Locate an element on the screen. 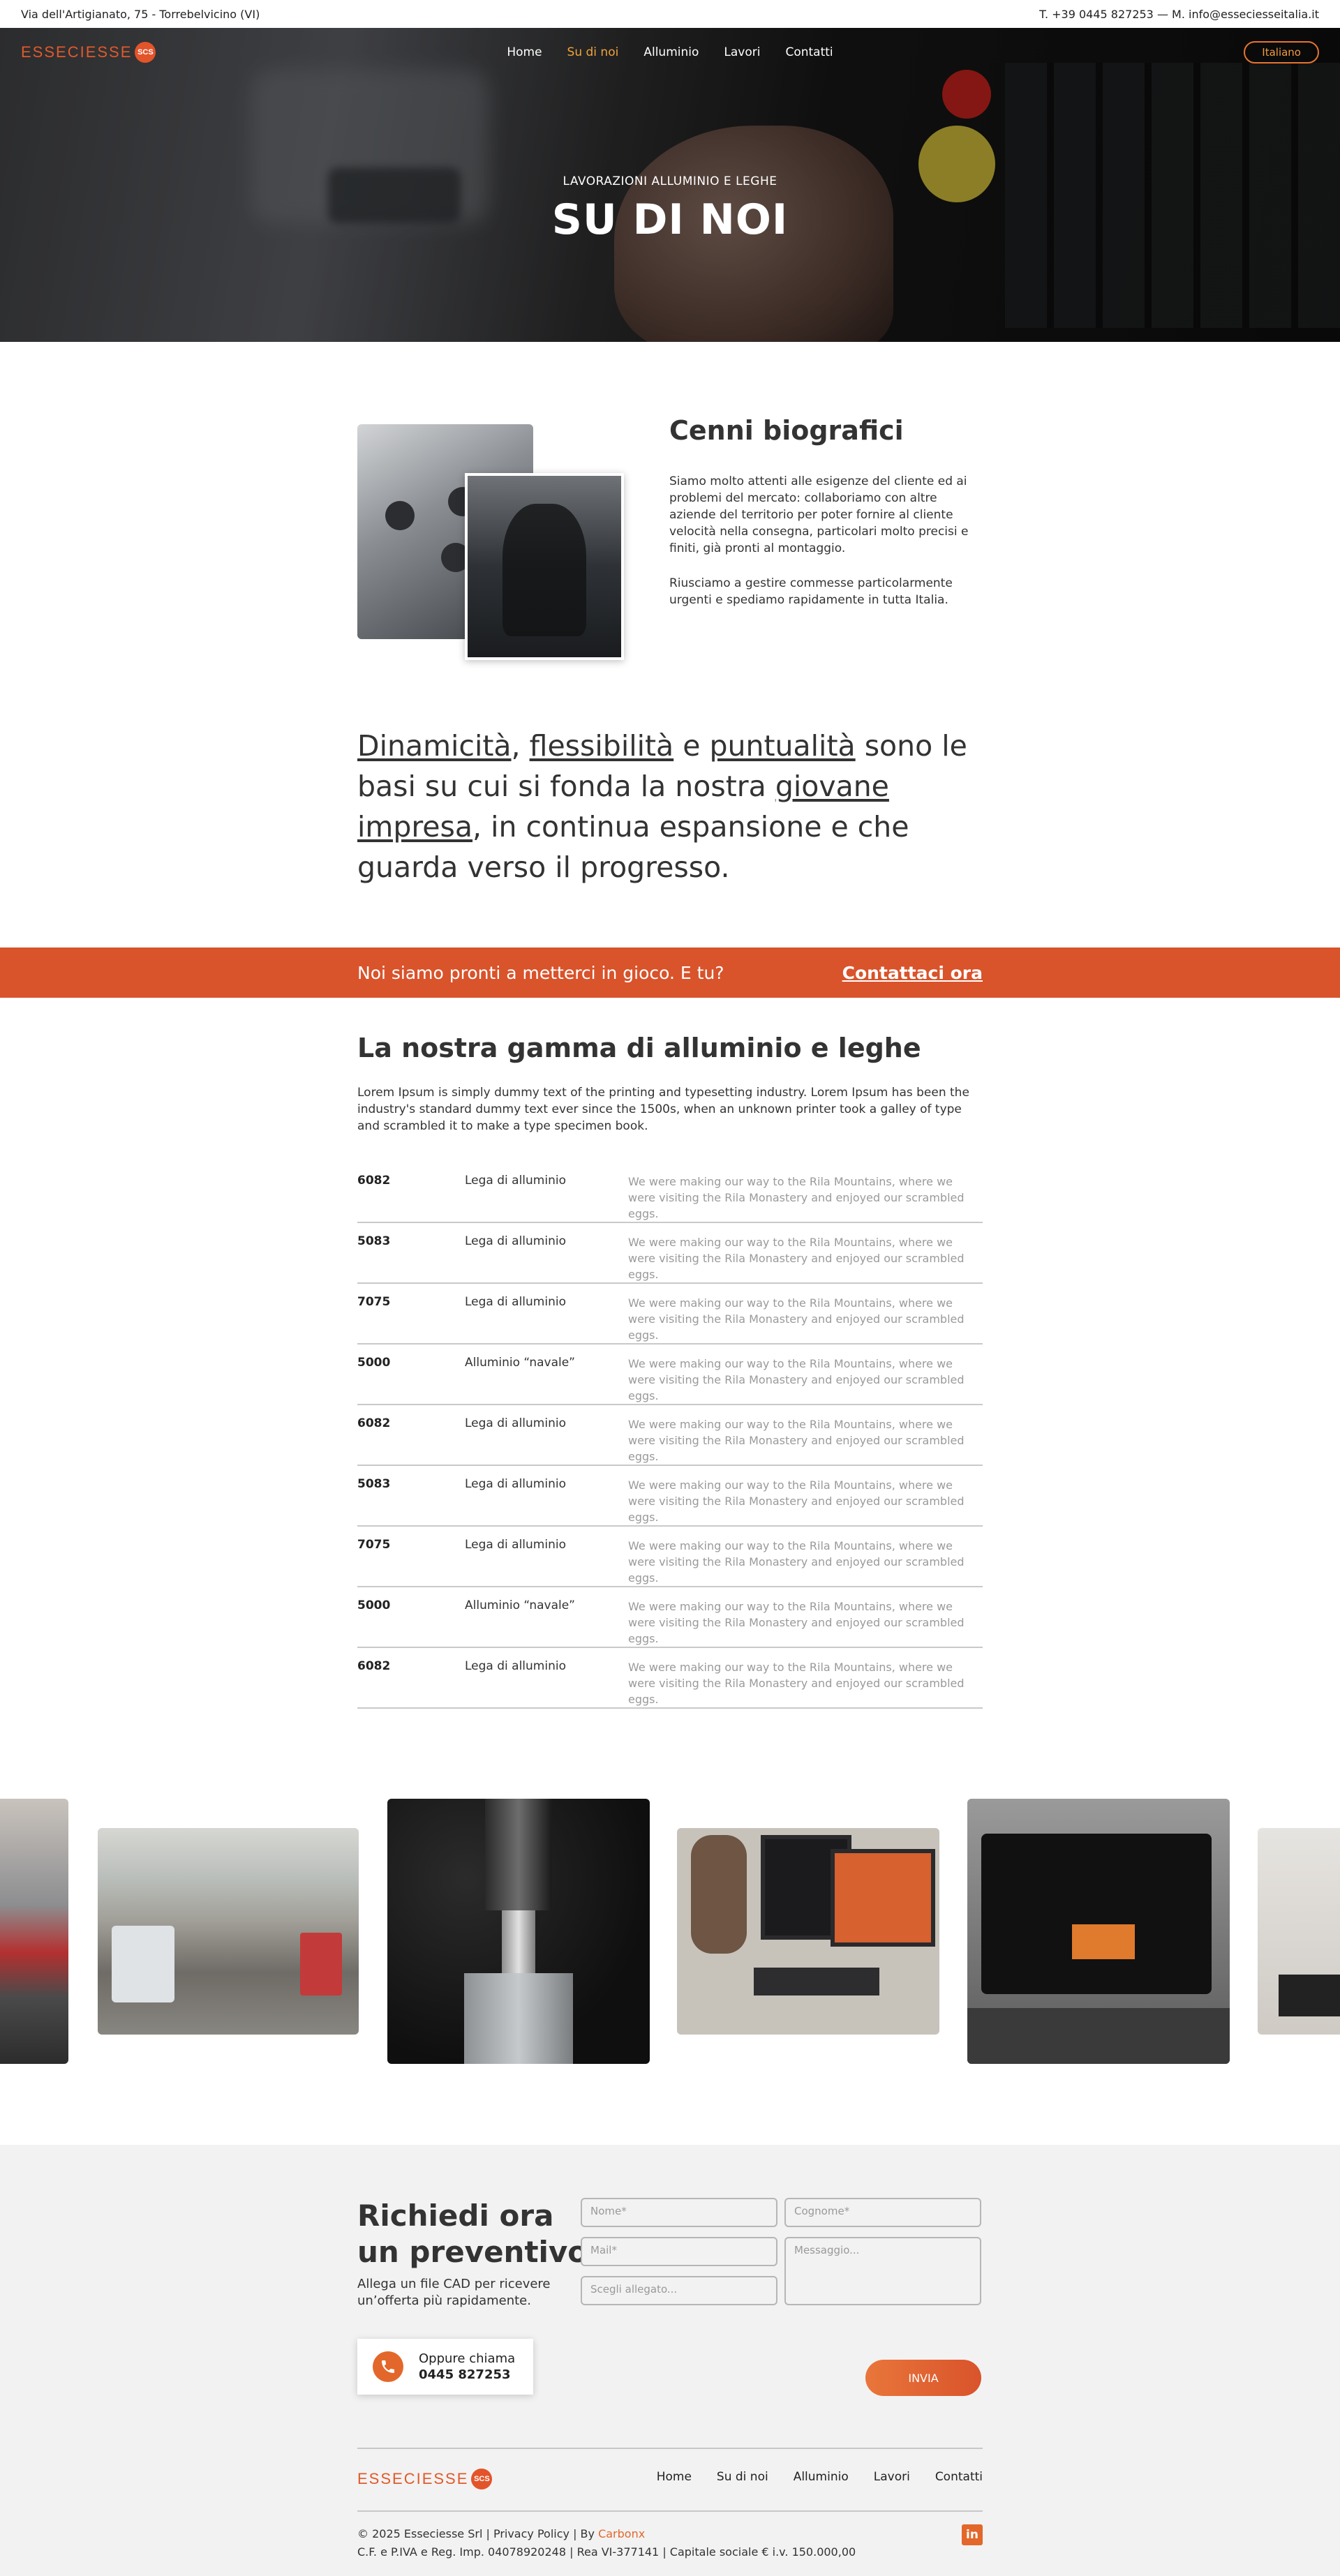 The height and width of the screenshot is (2576, 1340). hero-kicker: LAVORAZIONI ALLUMINIO E LEGHE is located at coordinates (670, 181).